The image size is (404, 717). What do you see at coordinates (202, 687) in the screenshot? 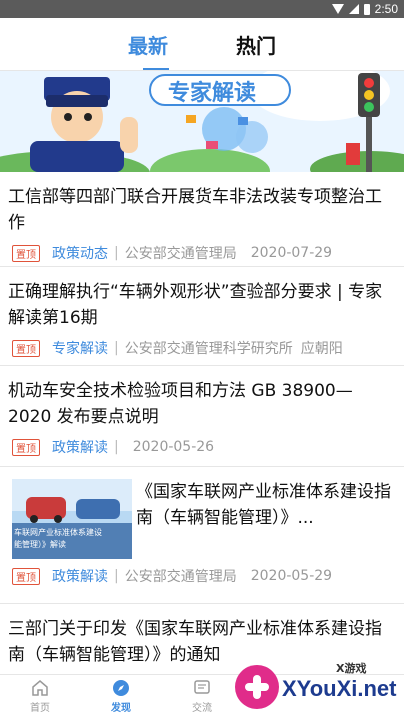
I see `message-icon` at bounding box center [202, 687].